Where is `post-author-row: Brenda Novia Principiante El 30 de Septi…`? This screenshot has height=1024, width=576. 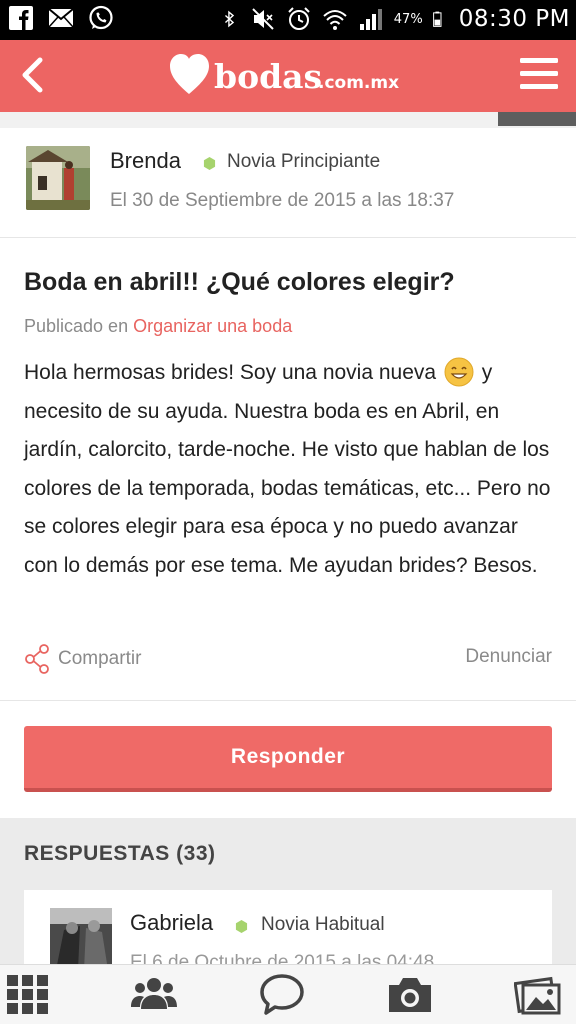 post-author-row: Brenda Novia Principiante El 30 de Septi… is located at coordinates (288, 183).